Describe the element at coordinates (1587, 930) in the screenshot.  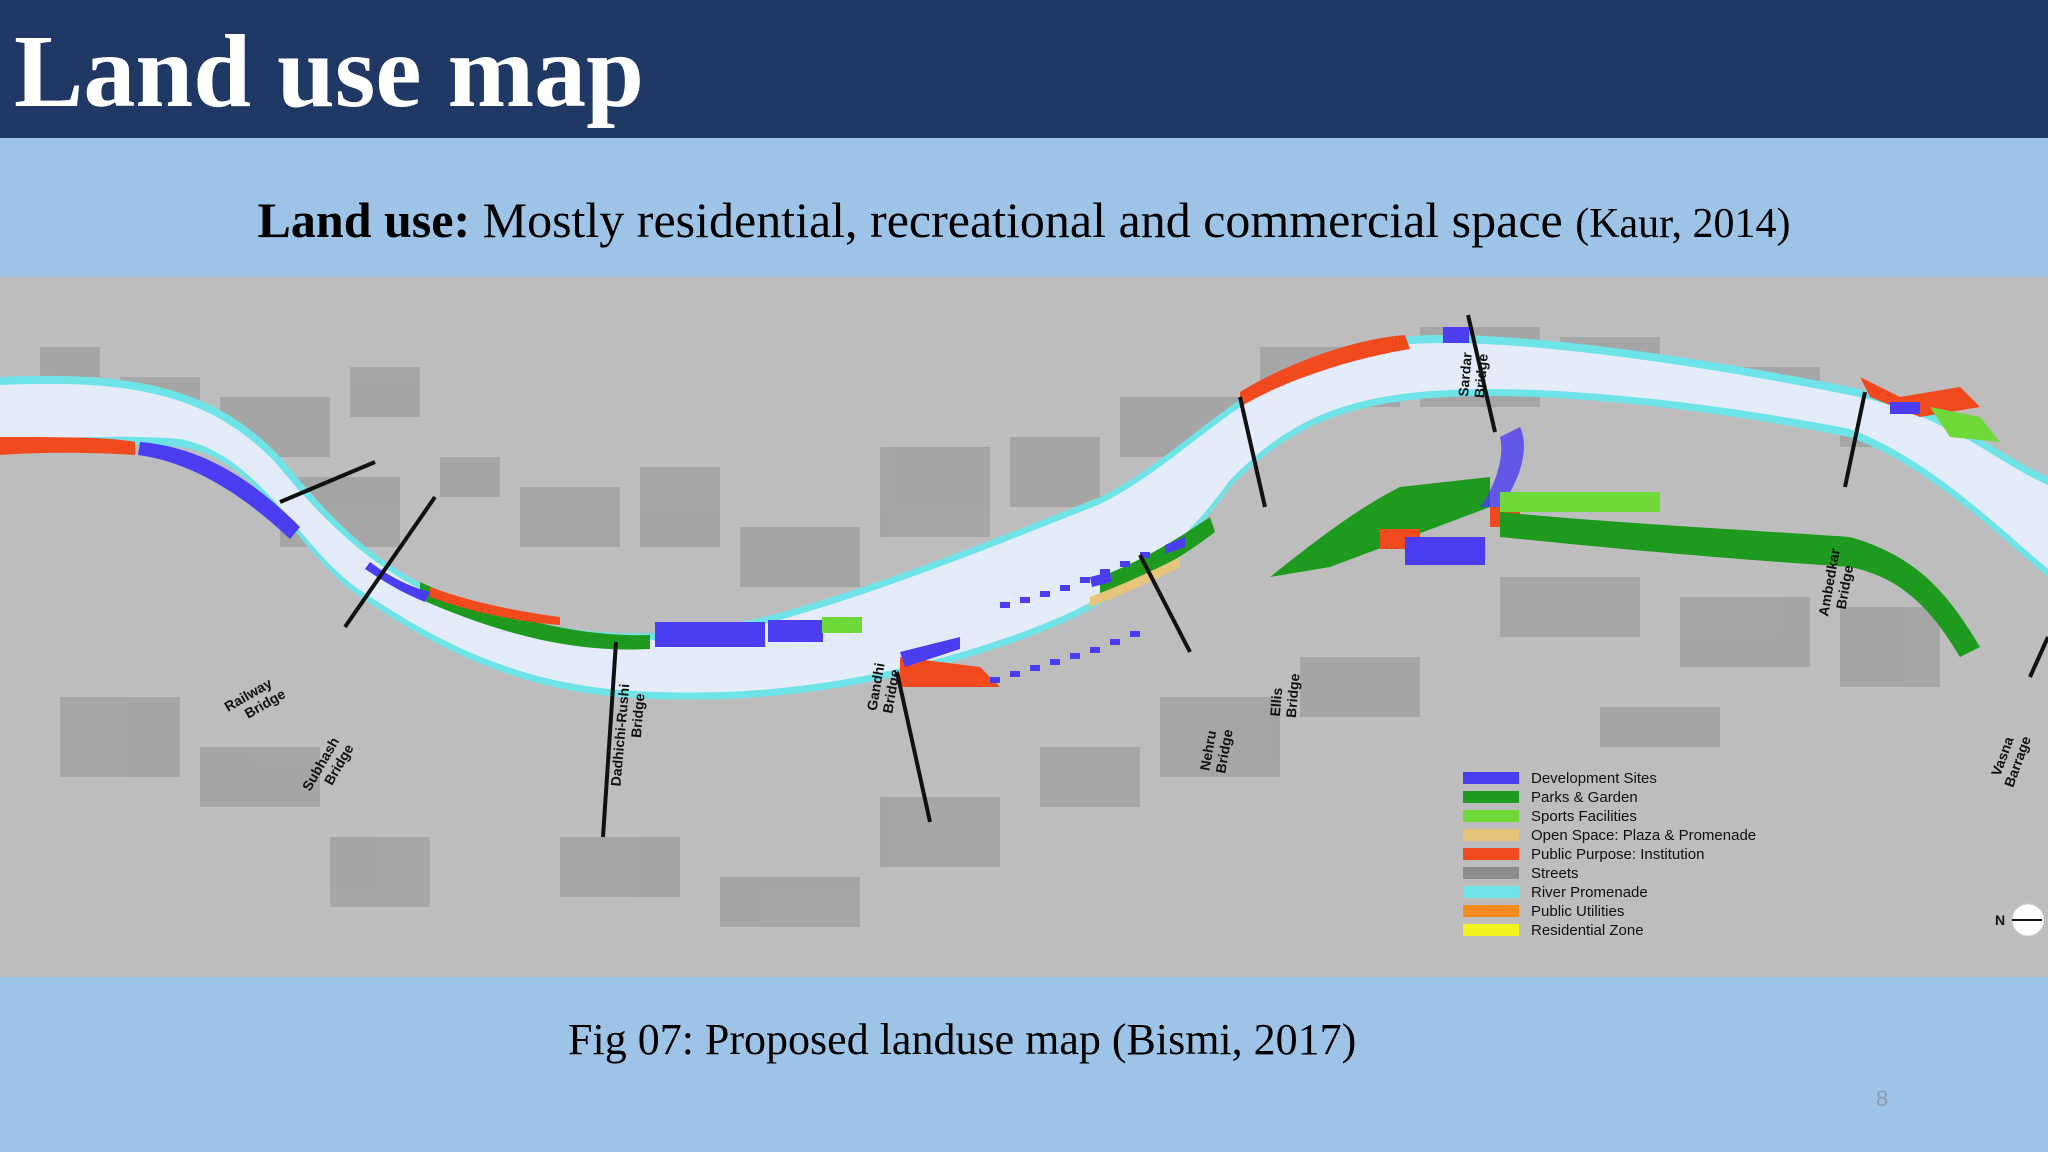
I see `legend-label: Residential Zone` at that location.